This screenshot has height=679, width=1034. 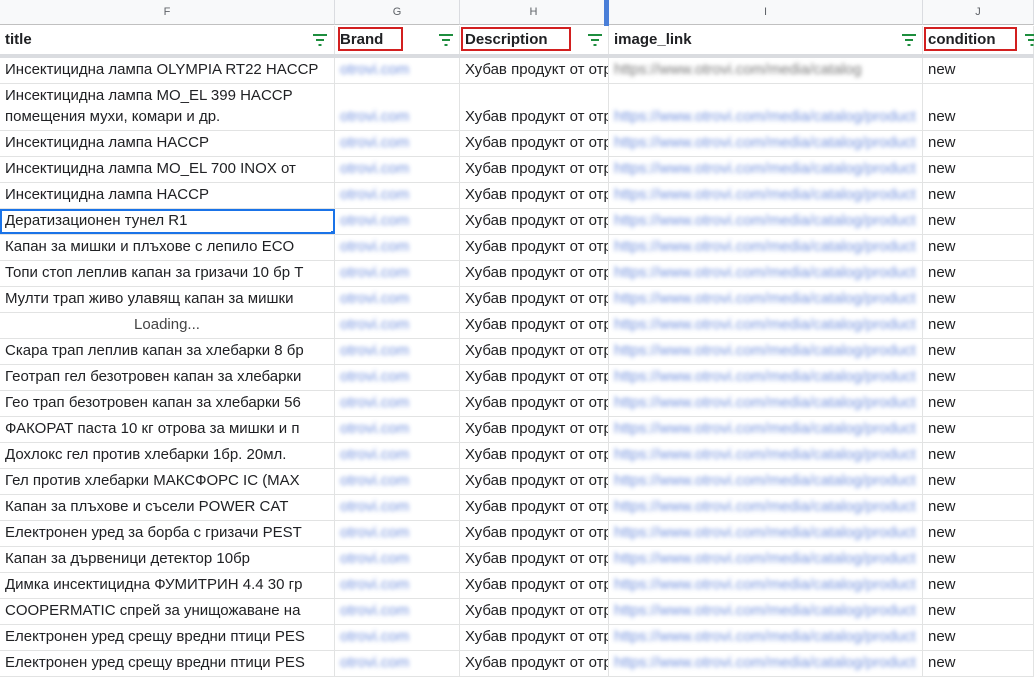 I want to click on cell-title: Гео трап безотровен капан за хлебарки 56, so click(x=167, y=403).